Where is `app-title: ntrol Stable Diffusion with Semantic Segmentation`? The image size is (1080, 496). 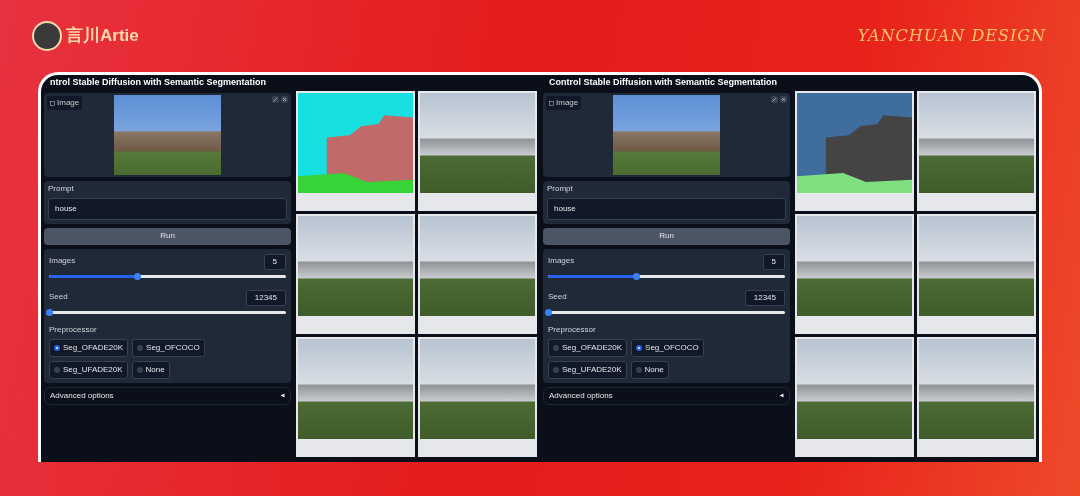
app-title: ntrol Stable Diffusion with Semantic Segmentation is located at coordinates (158, 82).